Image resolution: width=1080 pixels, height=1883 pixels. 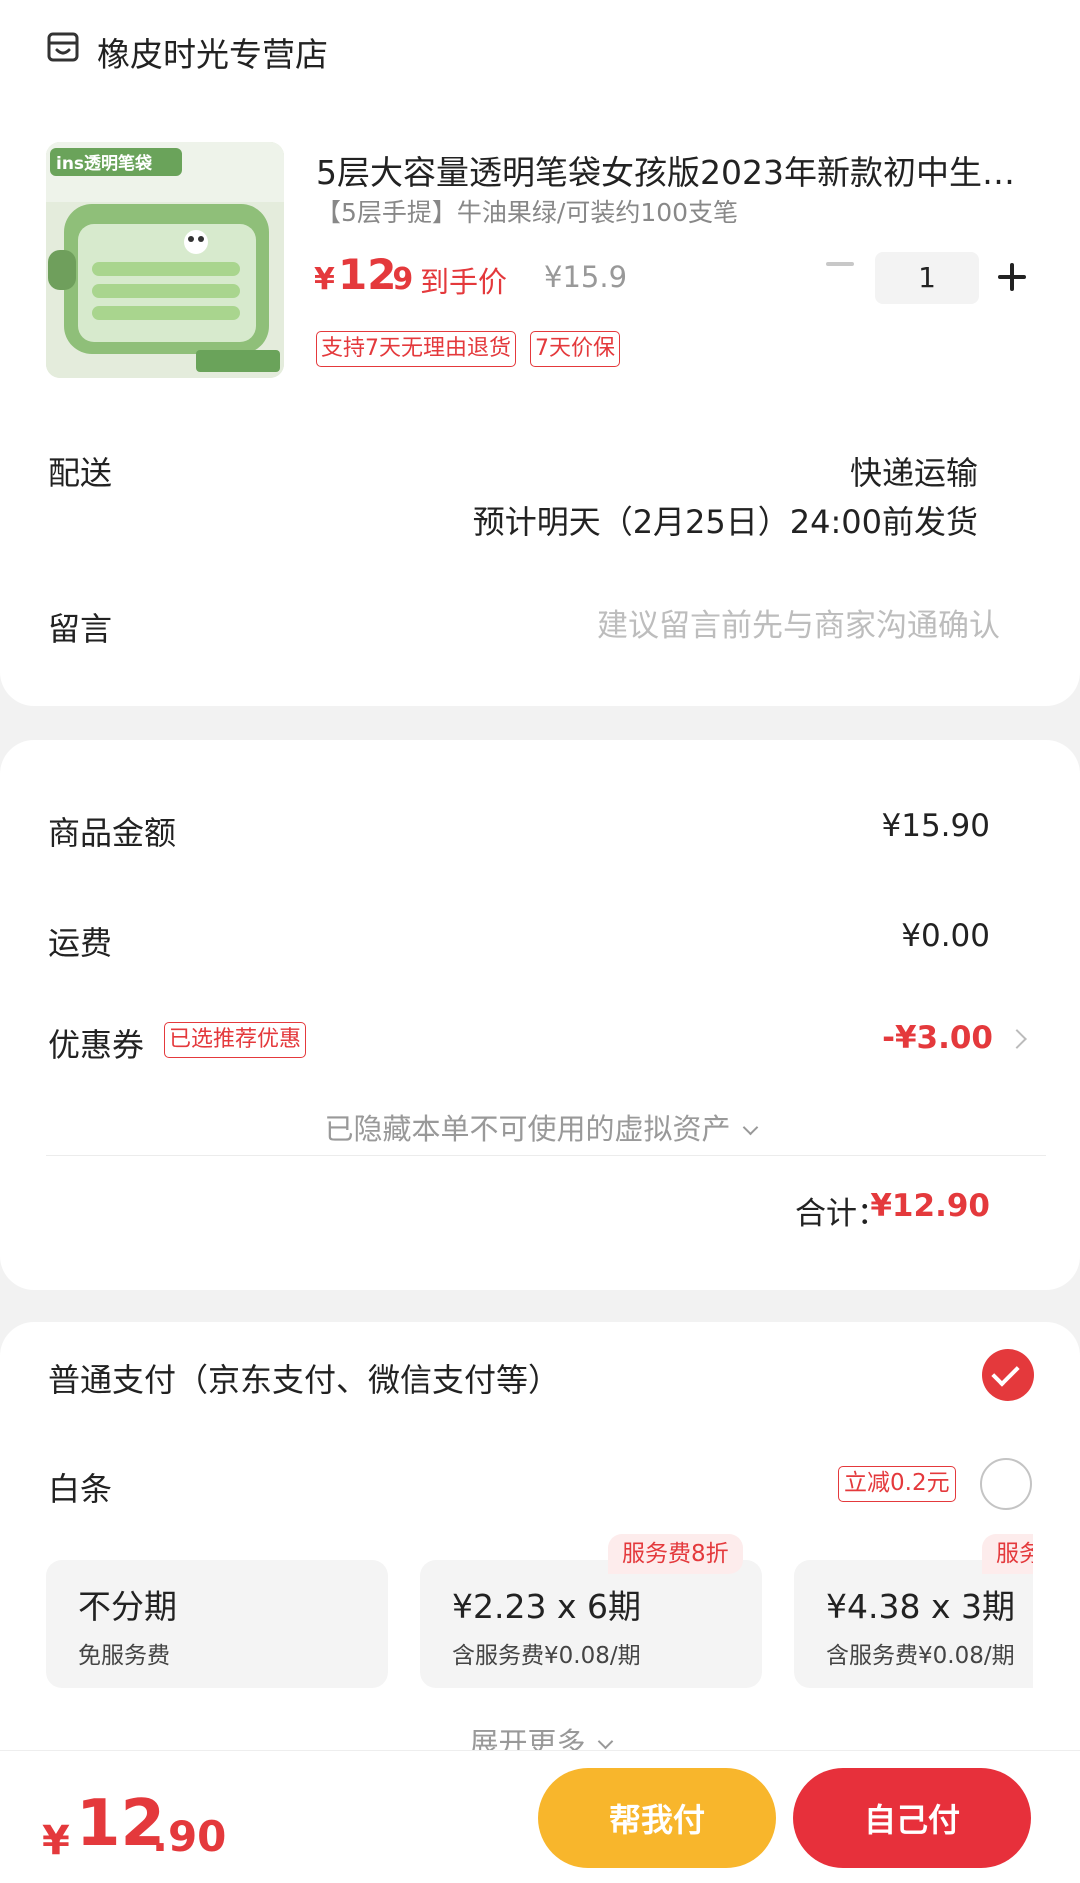 What do you see at coordinates (464, 282) in the screenshot?
I see `final-price-label: 到手价` at bounding box center [464, 282].